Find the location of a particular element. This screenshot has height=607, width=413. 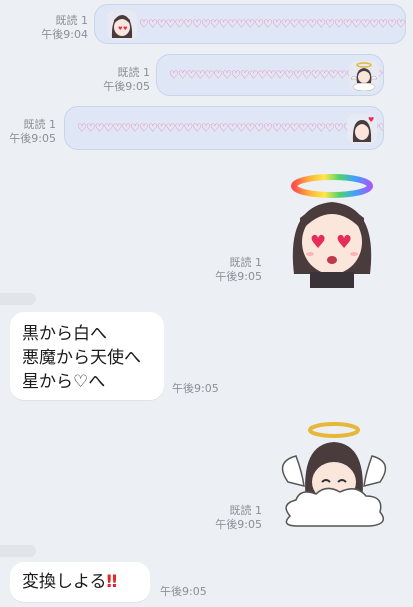

message-bubble: ♥ ♥ ♡♡♡♡♡♡♡♡♡♡♡♡♡♡♡♡♡♡♡♡♡♡♡♡♡♡♡♡♡♡♡♡♡♡ is located at coordinates (250, 24).